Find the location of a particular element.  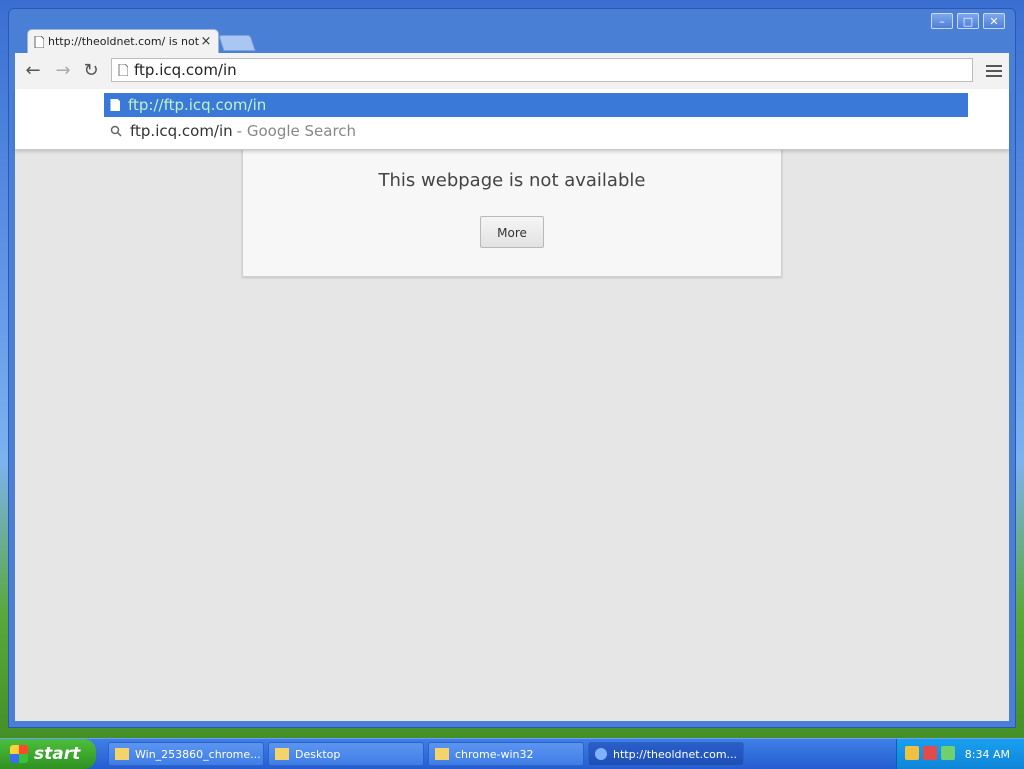

forward-button: → is located at coordinates (63, 71).